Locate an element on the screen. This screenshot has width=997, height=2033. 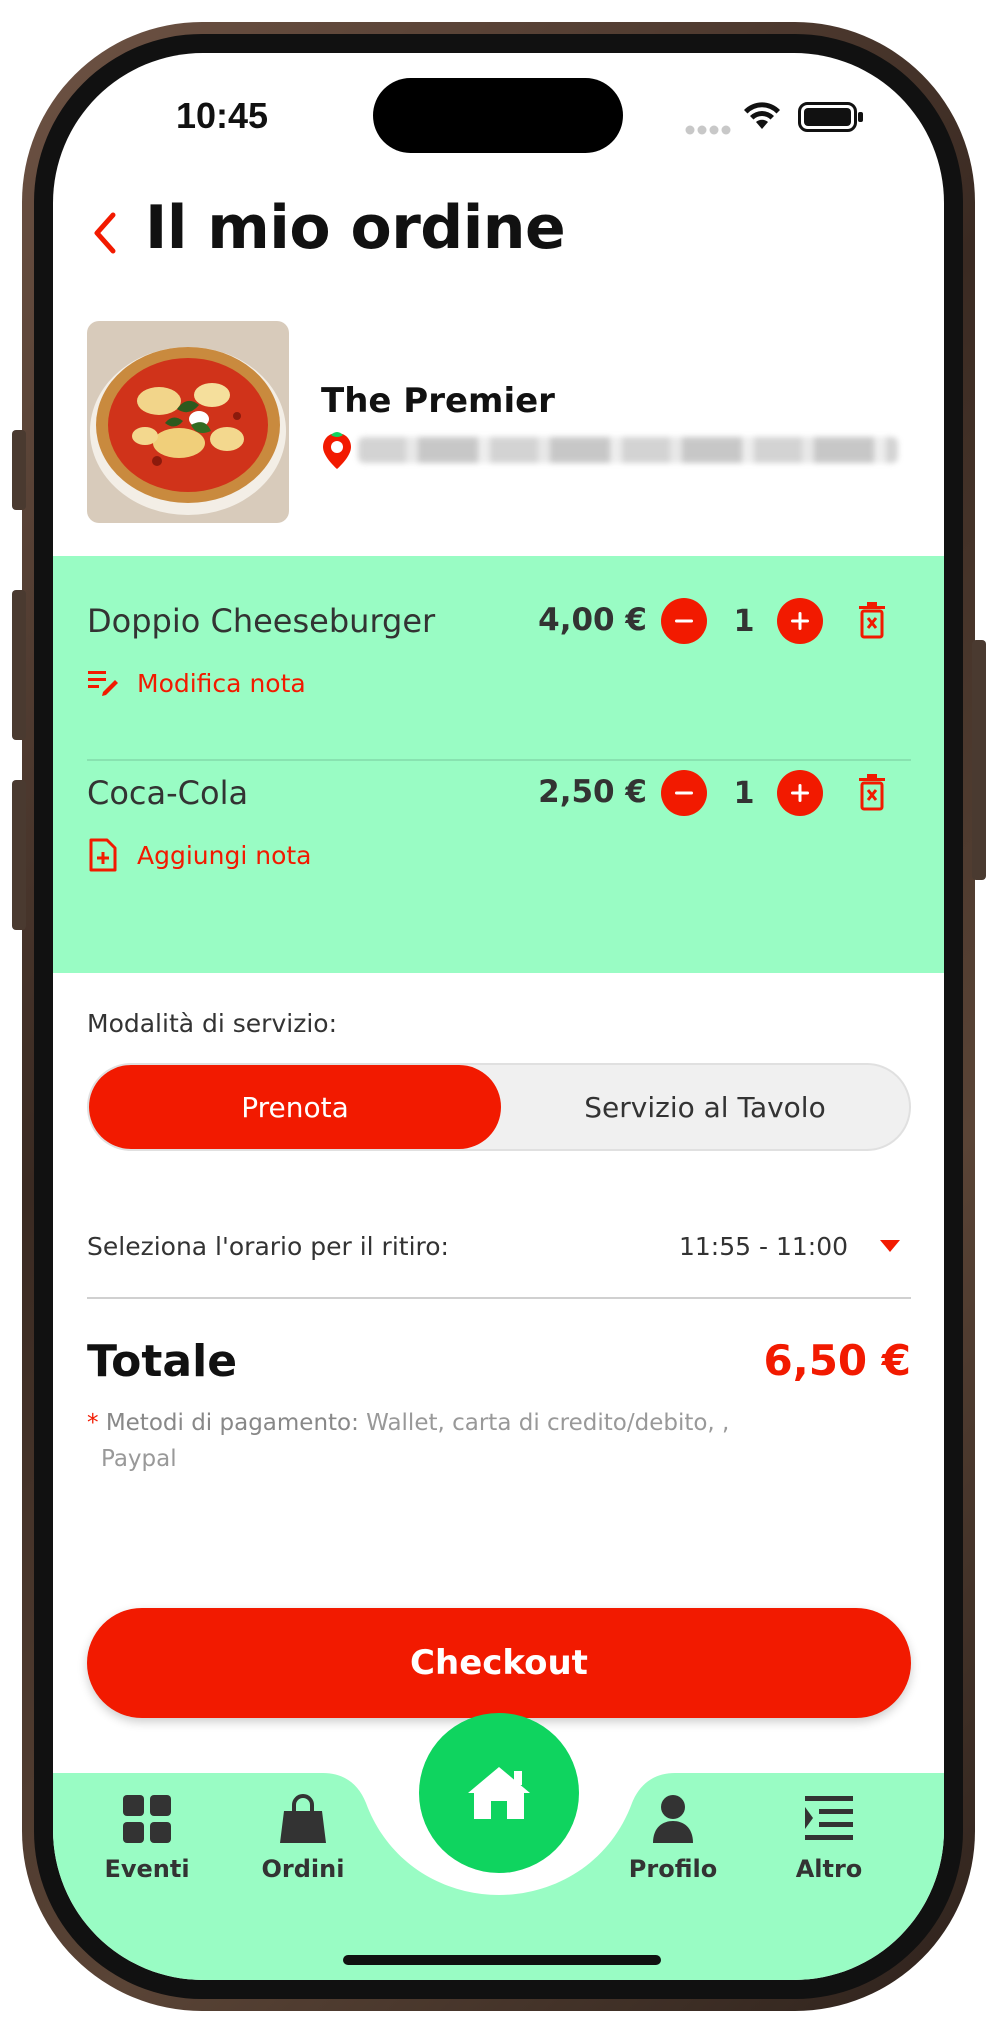
payment-methods-value: Wallet, carta di credito/debito, , is located at coordinates (548, 1423).